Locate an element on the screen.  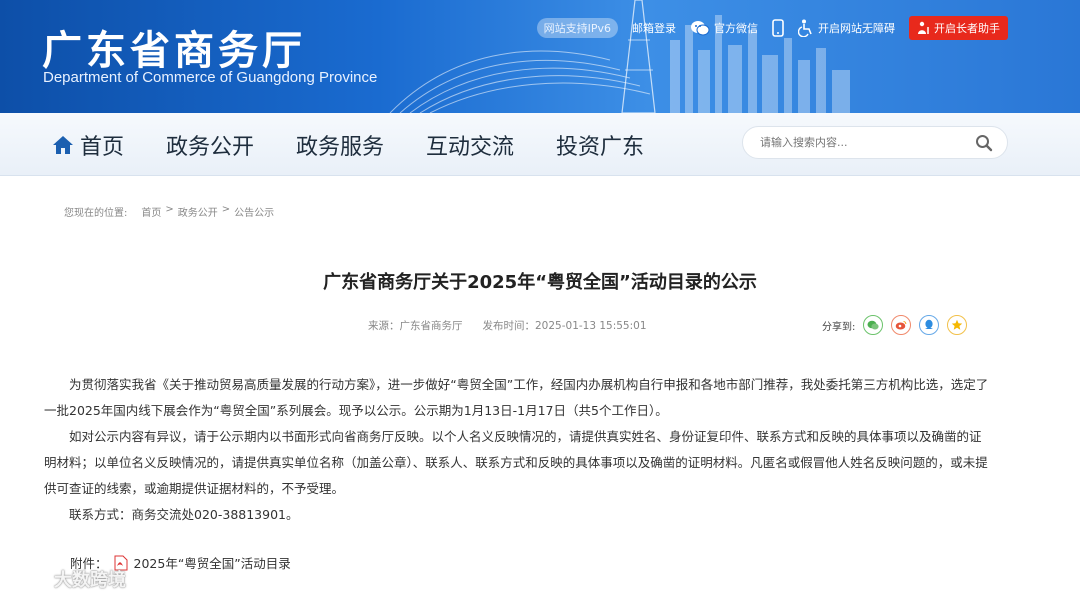
share-qq-button is located at coordinates (929, 325).